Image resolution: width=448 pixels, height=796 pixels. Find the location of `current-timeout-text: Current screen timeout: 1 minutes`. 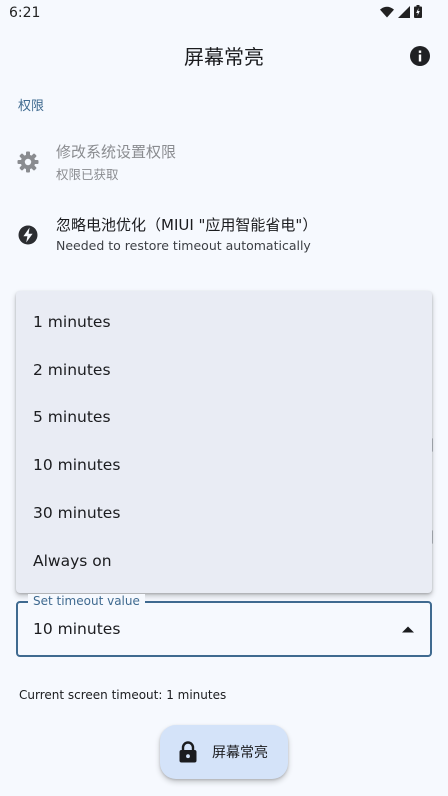

current-timeout-text: Current screen timeout: 1 minutes is located at coordinates (123, 695).